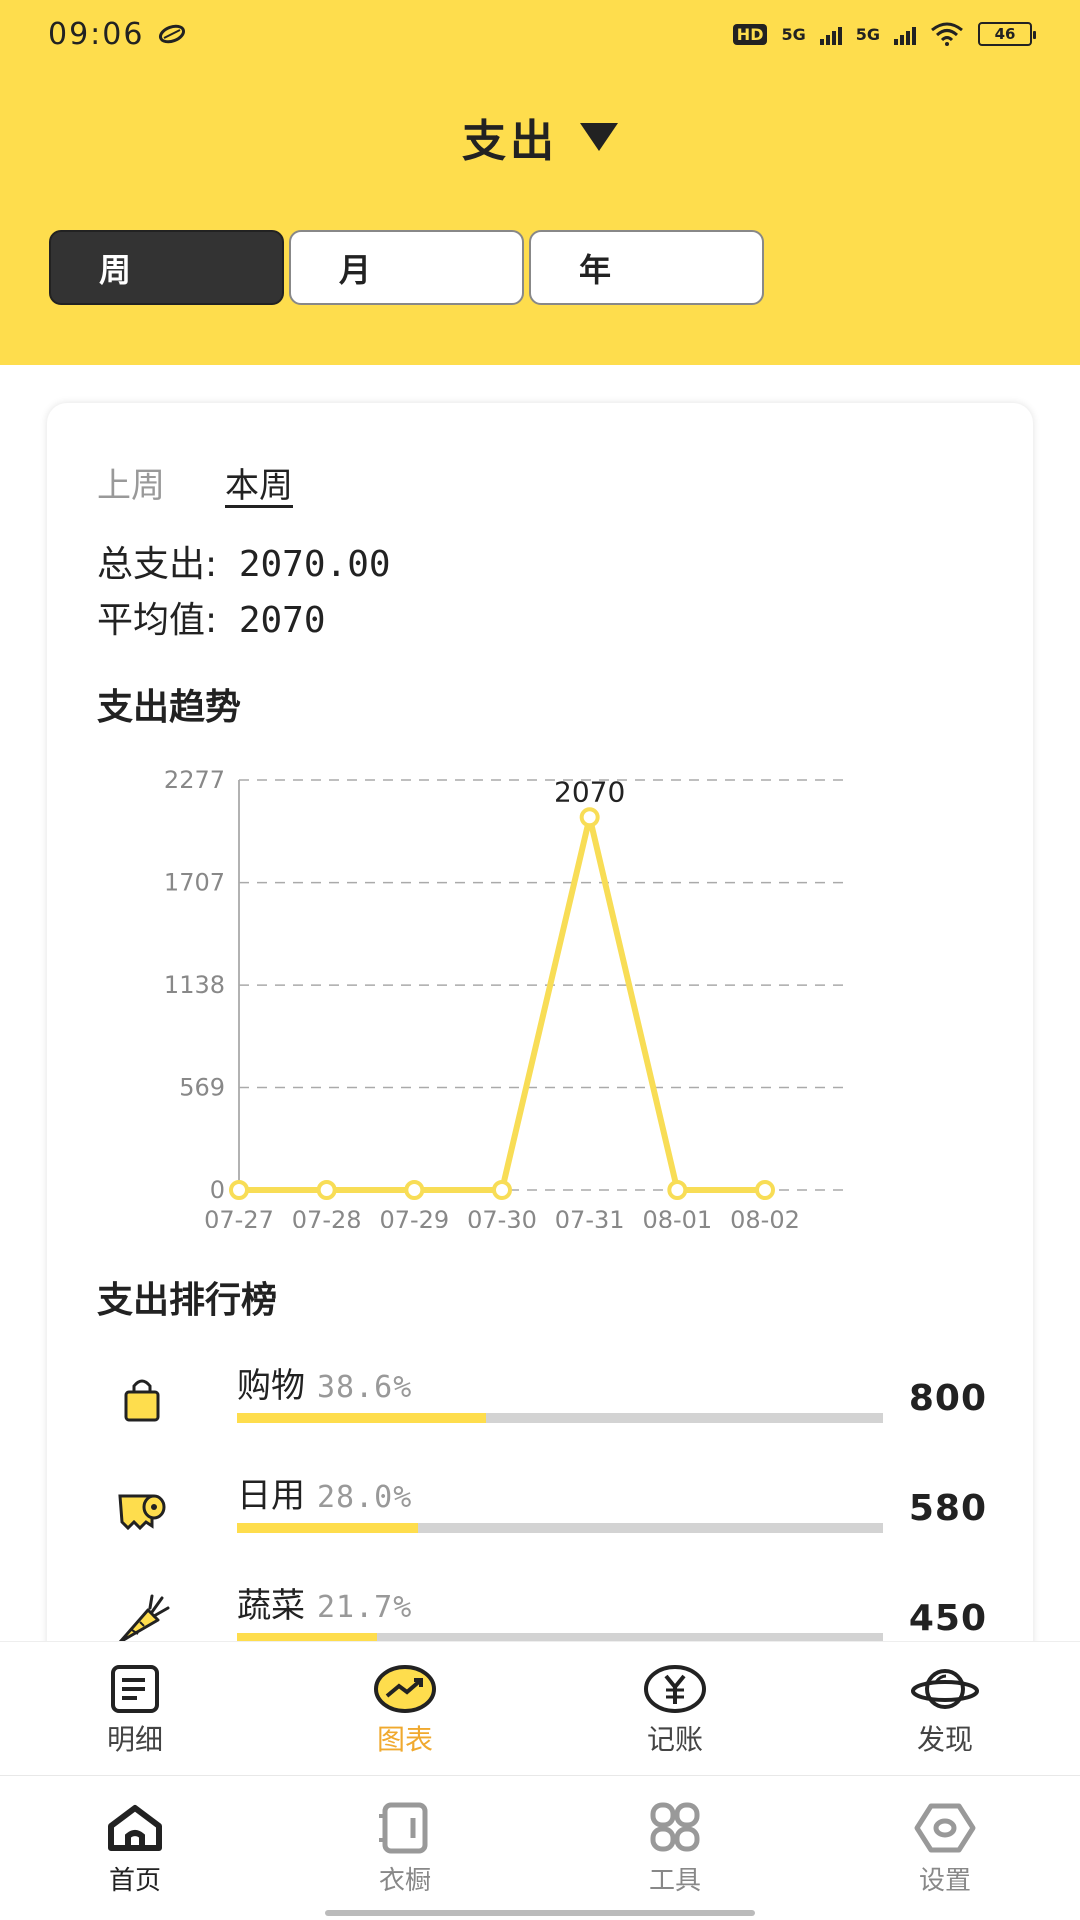 This screenshot has width=1080, height=1920. What do you see at coordinates (166, 267) in the screenshot?
I see `tab-week: 周` at bounding box center [166, 267].